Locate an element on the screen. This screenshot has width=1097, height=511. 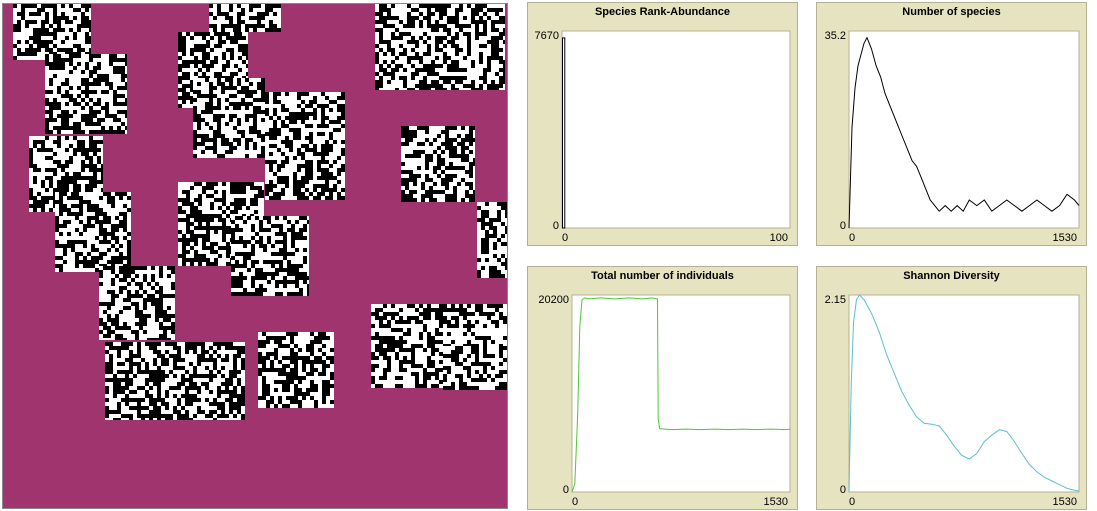
x-max-label: 100 is located at coordinates (779, 238).